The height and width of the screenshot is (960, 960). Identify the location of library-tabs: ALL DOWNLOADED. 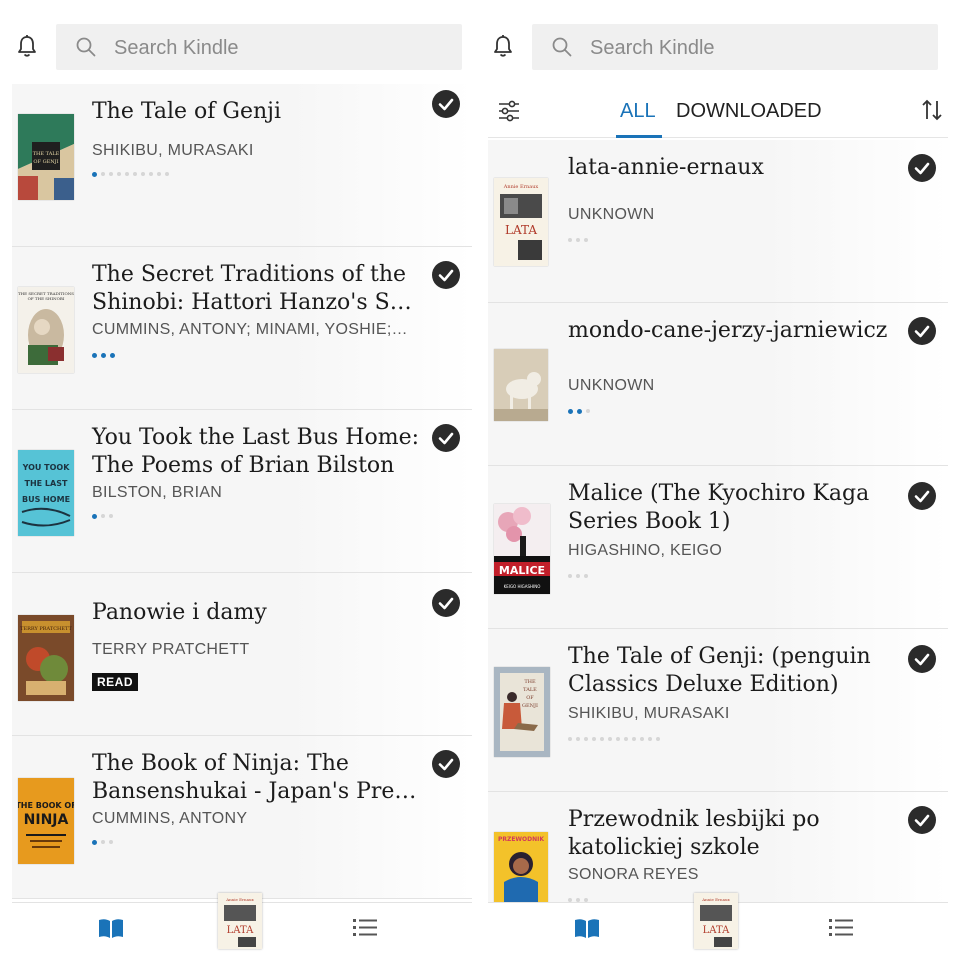
(718, 111).